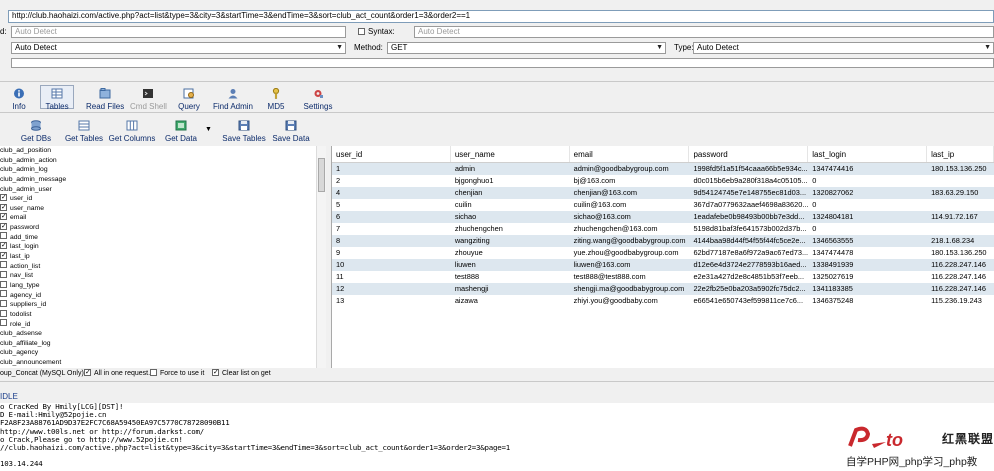 This screenshot has width=994, height=471. I want to click on tree-item: club_adsense, so click(162, 334).